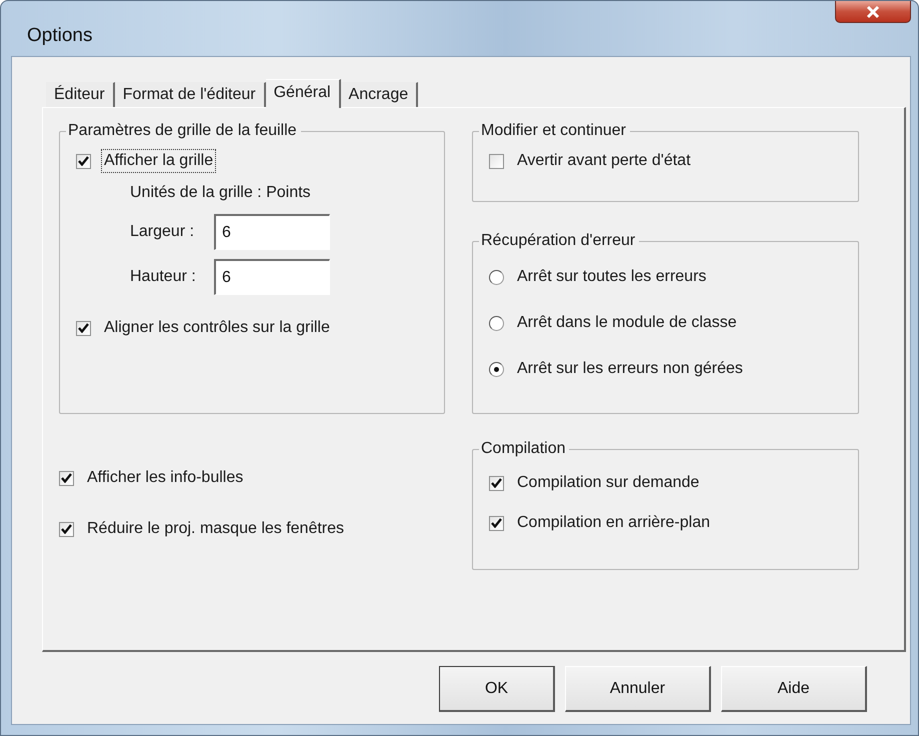 This screenshot has height=736, width=919. What do you see at coordinates (613, 523) in the screenshot?
I see `checkbox-label: Compilation en arrière-plan` at bounding box center [613, 523].